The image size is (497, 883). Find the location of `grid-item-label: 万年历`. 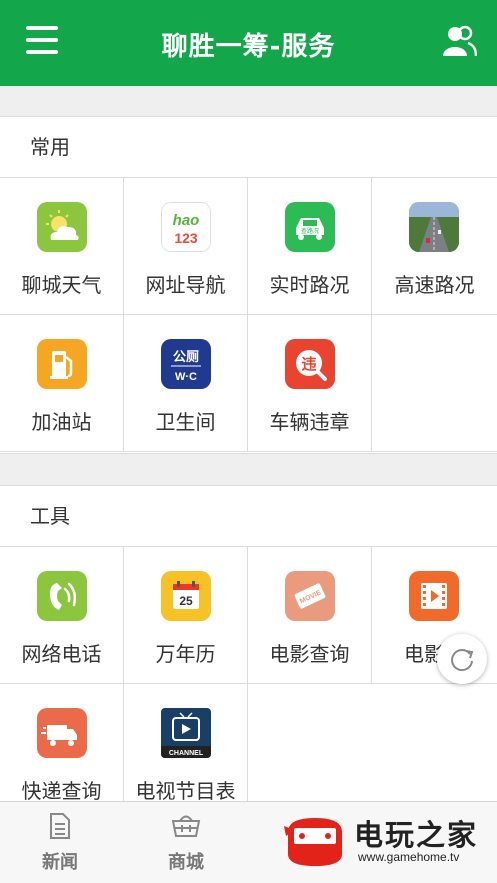

grid-item-label: 万年历 is located at coordinates (185, 654).